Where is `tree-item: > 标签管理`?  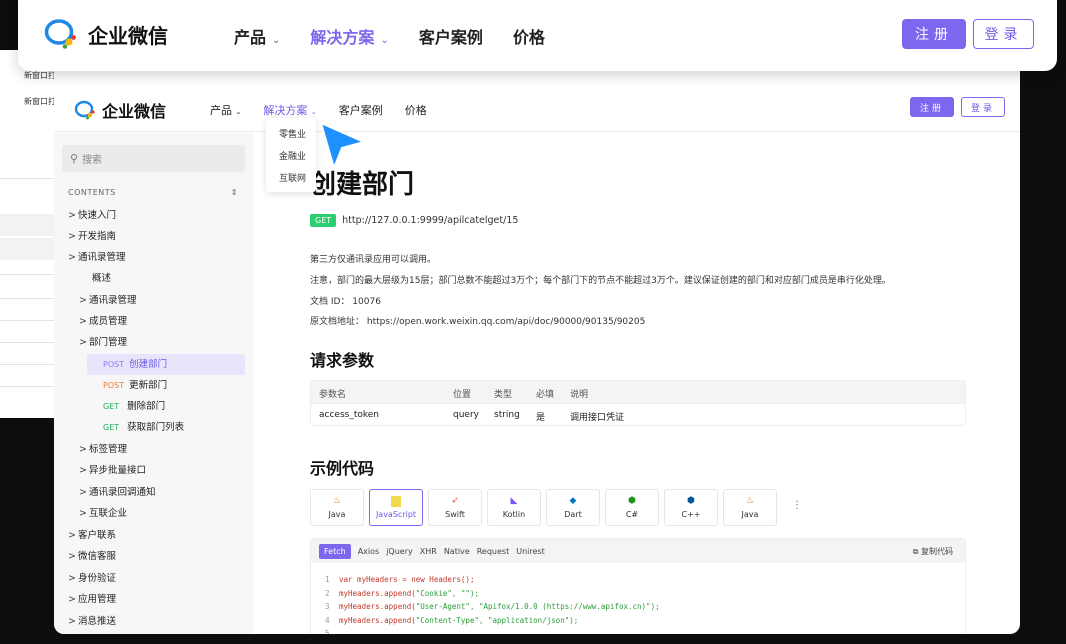
tree-item: > 标签管理 is located at coordinates (103, 449).